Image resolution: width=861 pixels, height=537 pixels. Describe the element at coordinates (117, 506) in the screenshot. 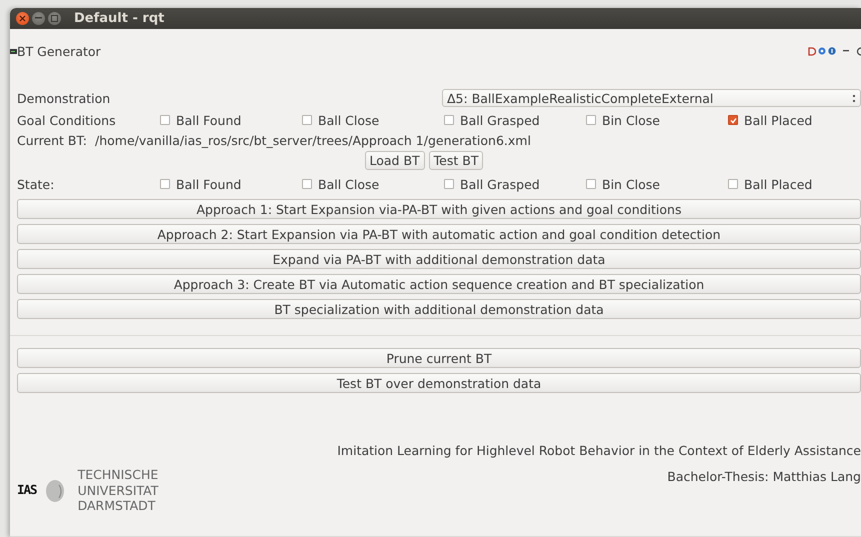

I see `university-logo-text: DARMSTADT` at that location.